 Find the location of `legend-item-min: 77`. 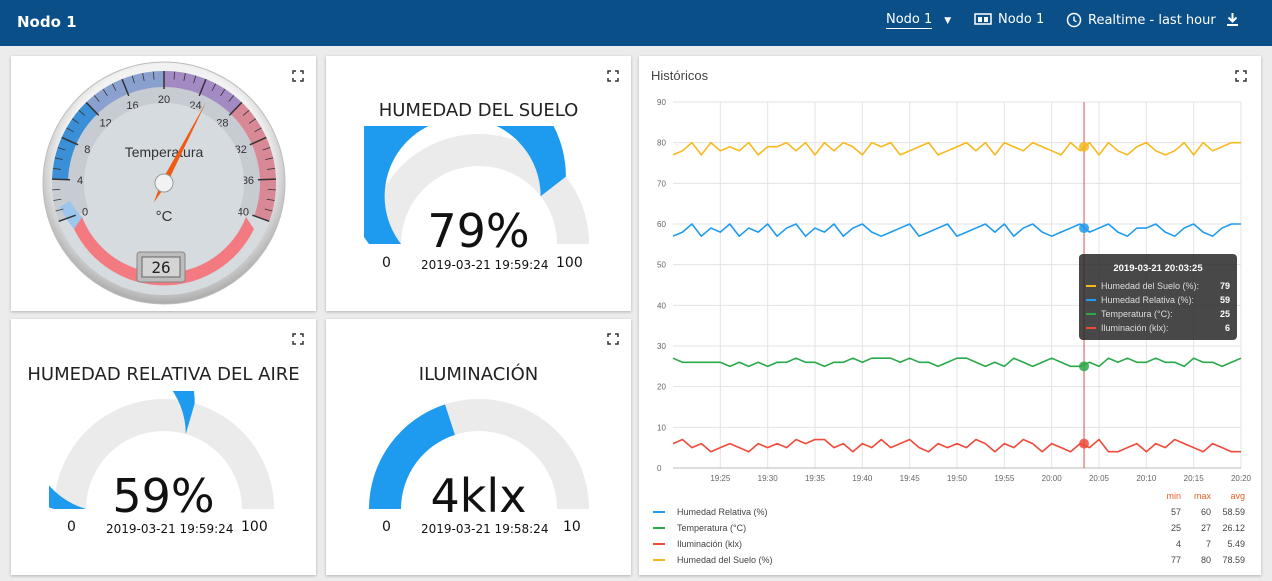

legend-item-min: 77 is located at coordinates (1175, 560).